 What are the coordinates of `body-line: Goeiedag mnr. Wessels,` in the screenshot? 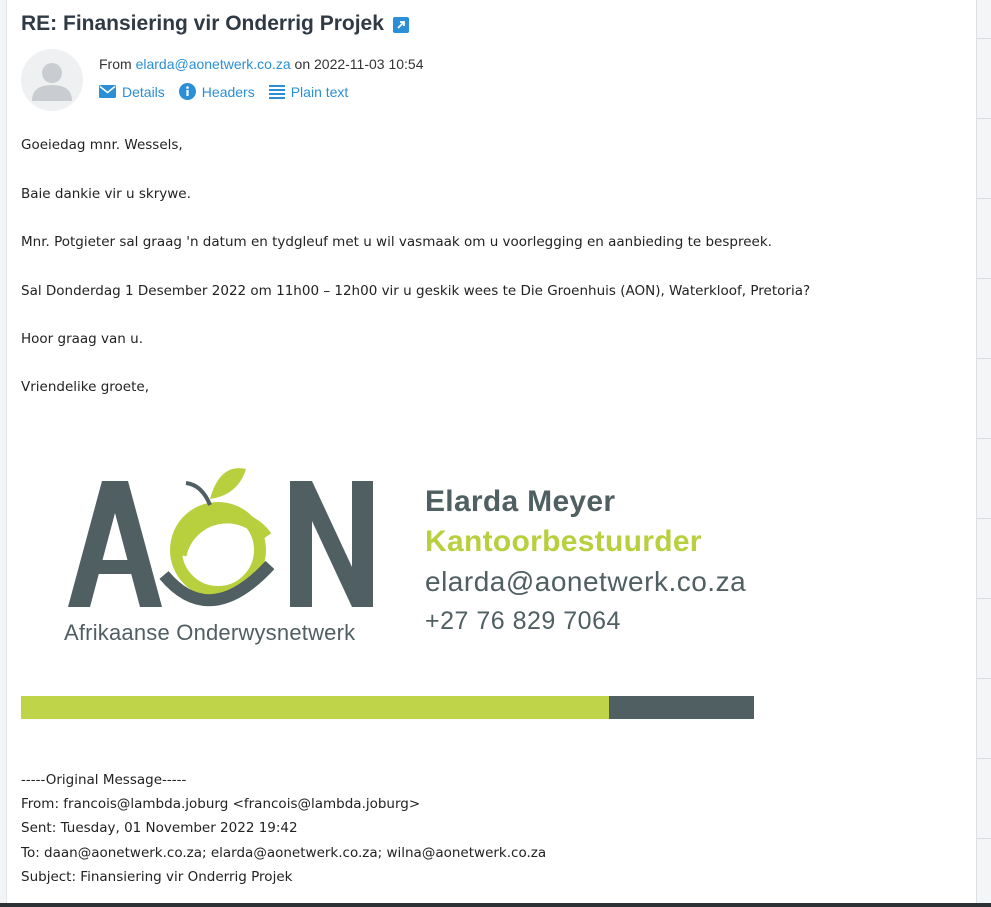 It's located at (102, 145).